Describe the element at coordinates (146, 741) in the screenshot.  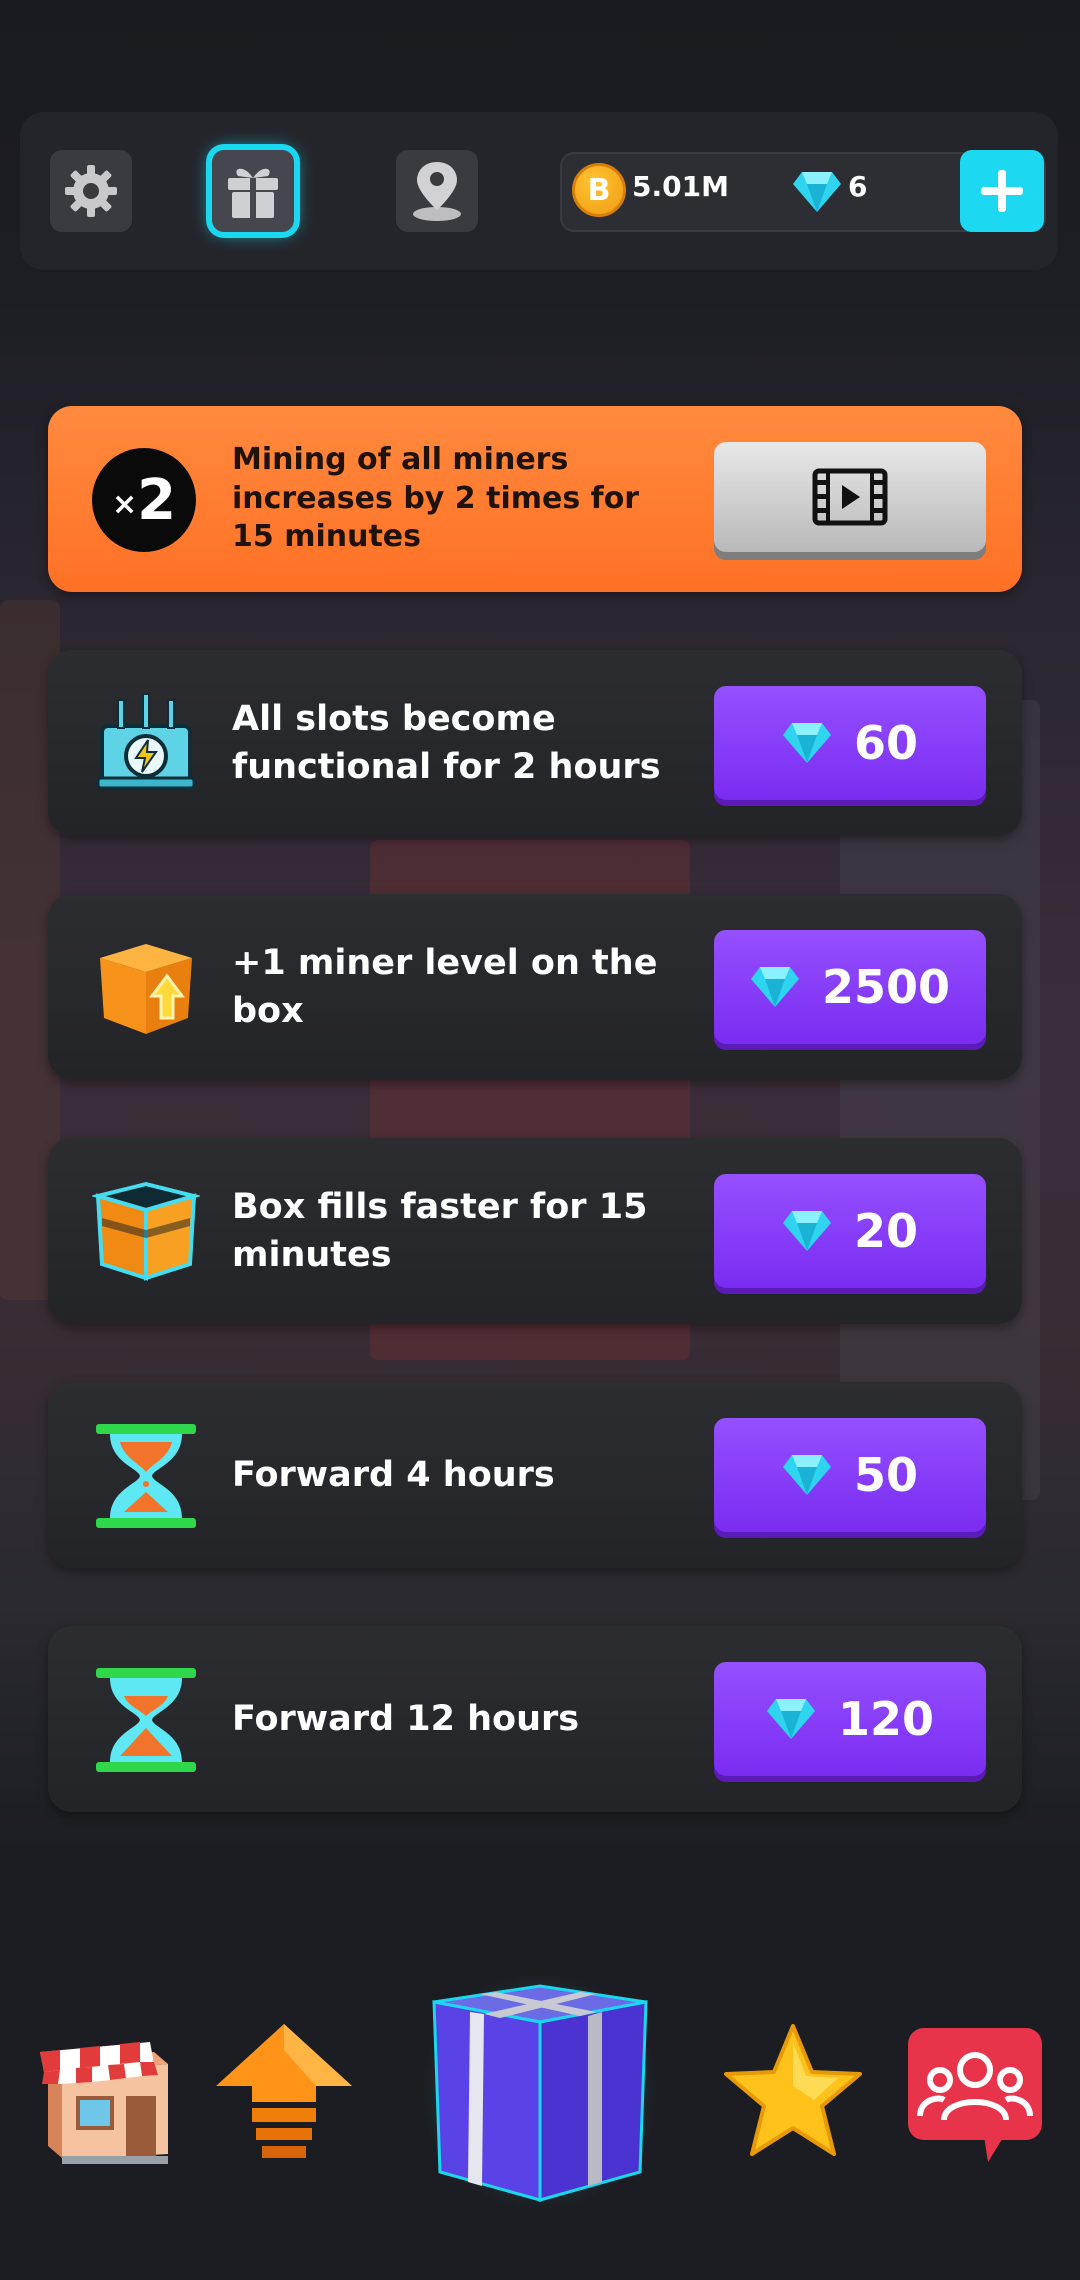
I see `power-slots-icon` at that location.